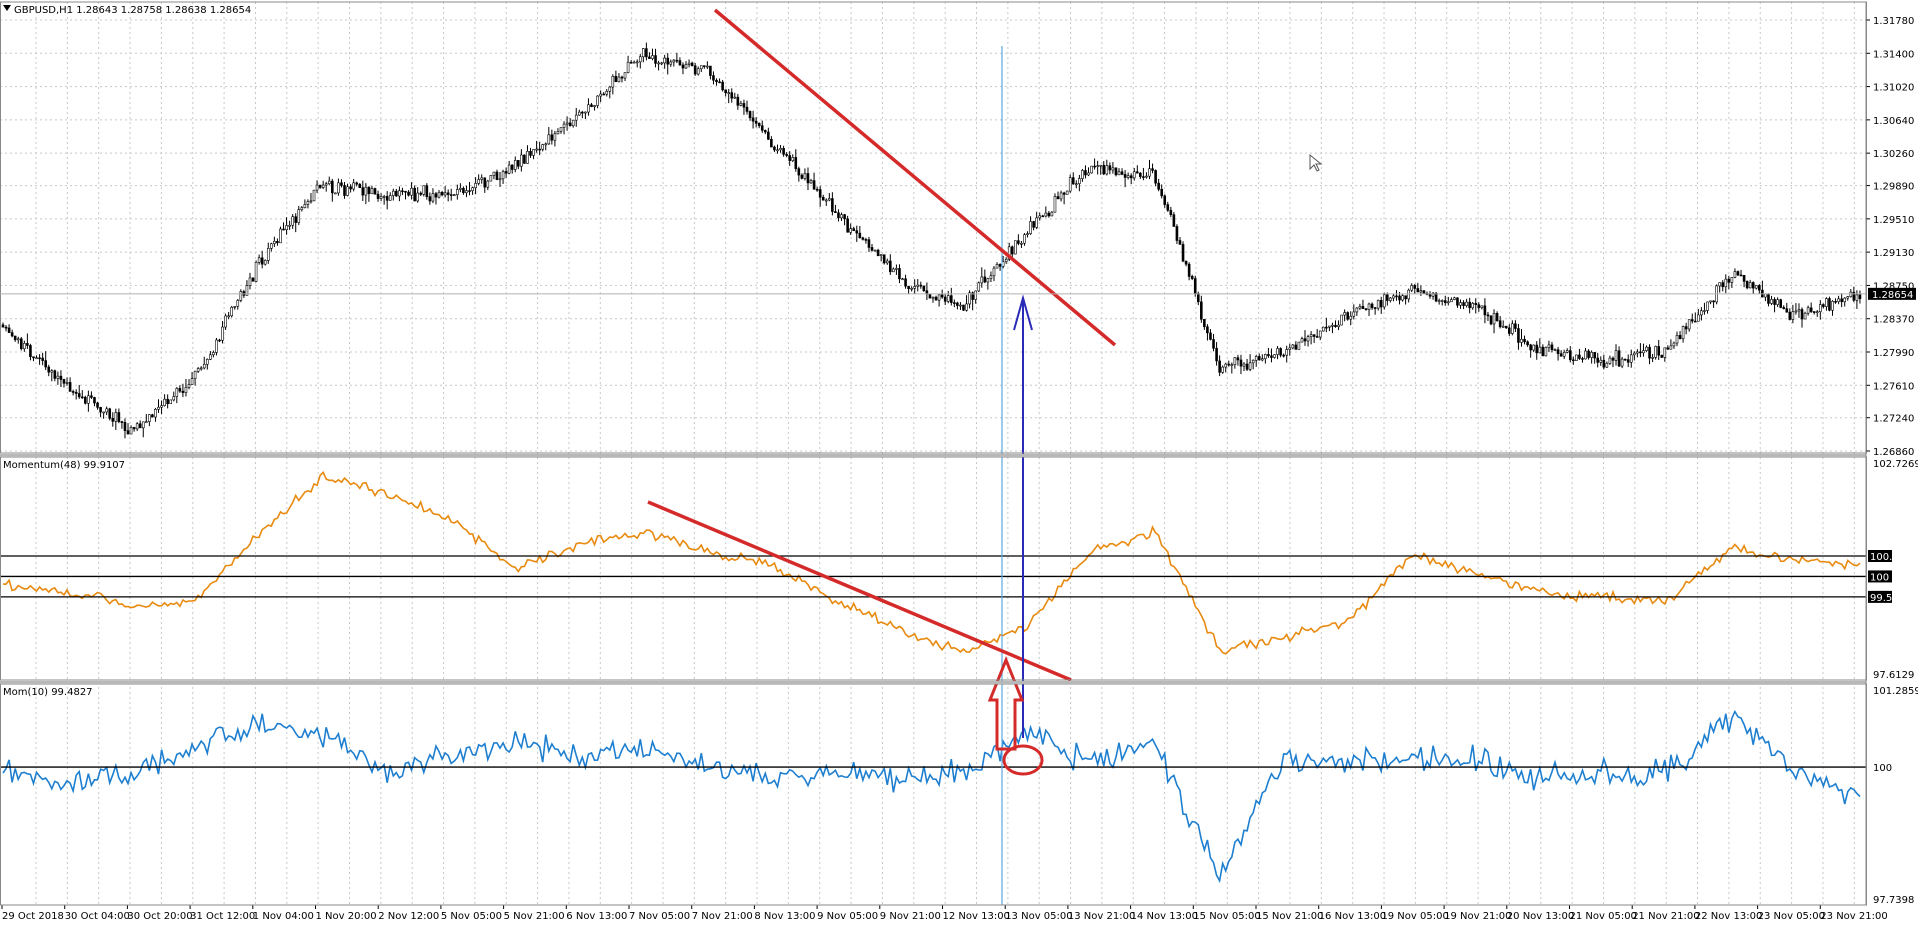 The height and width of the screenshot is (930, 1918). Describe the element at coordinates (283, 916) in the screenshot. I see `time-label: 1 Nov 04:00` at that location.